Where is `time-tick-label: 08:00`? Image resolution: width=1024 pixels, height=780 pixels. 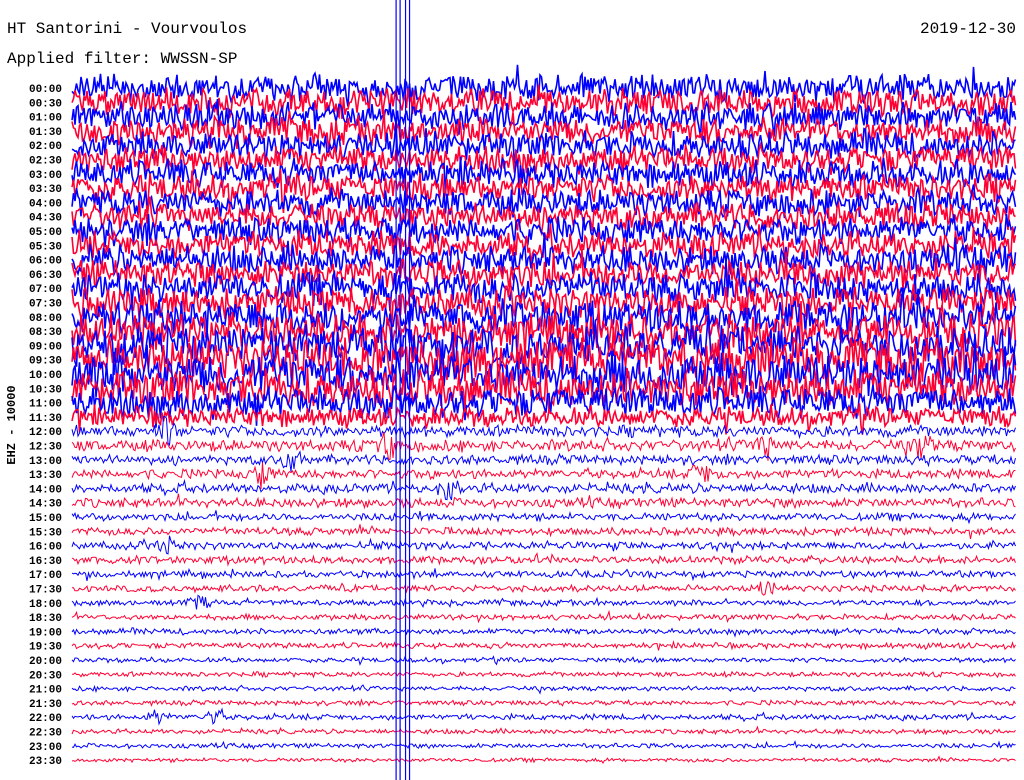
time-tick-label: 08:00 is located at coordinates (45, 319).